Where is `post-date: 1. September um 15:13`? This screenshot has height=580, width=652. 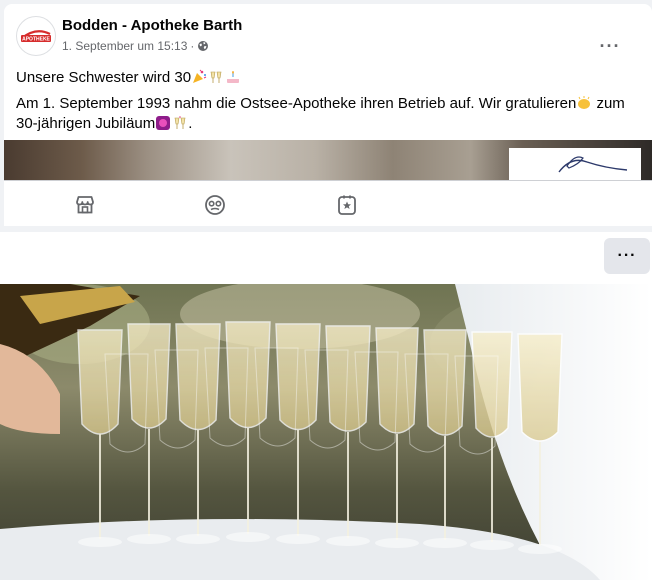 post-date: 1. September um 15:13 is located at coordinates (124, 46).